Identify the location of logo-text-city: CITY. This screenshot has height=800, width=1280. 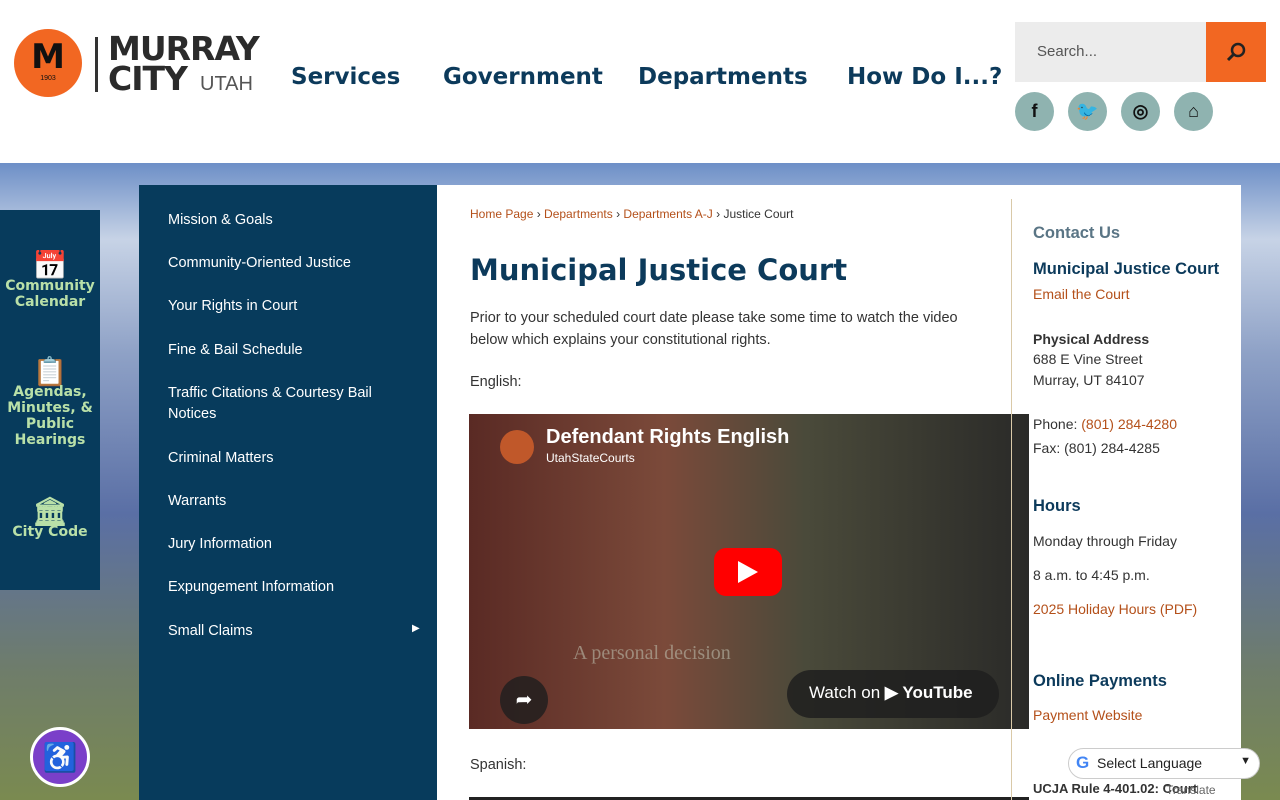
(148, 78).